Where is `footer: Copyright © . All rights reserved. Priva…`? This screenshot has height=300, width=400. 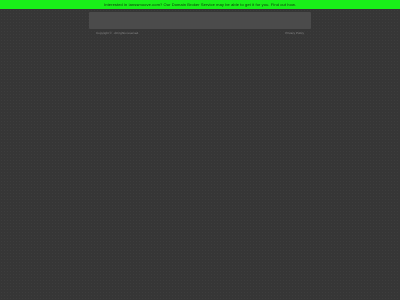
footer: Copyright © . All rights reserved. Priva… is located at coordinates (200, 33).